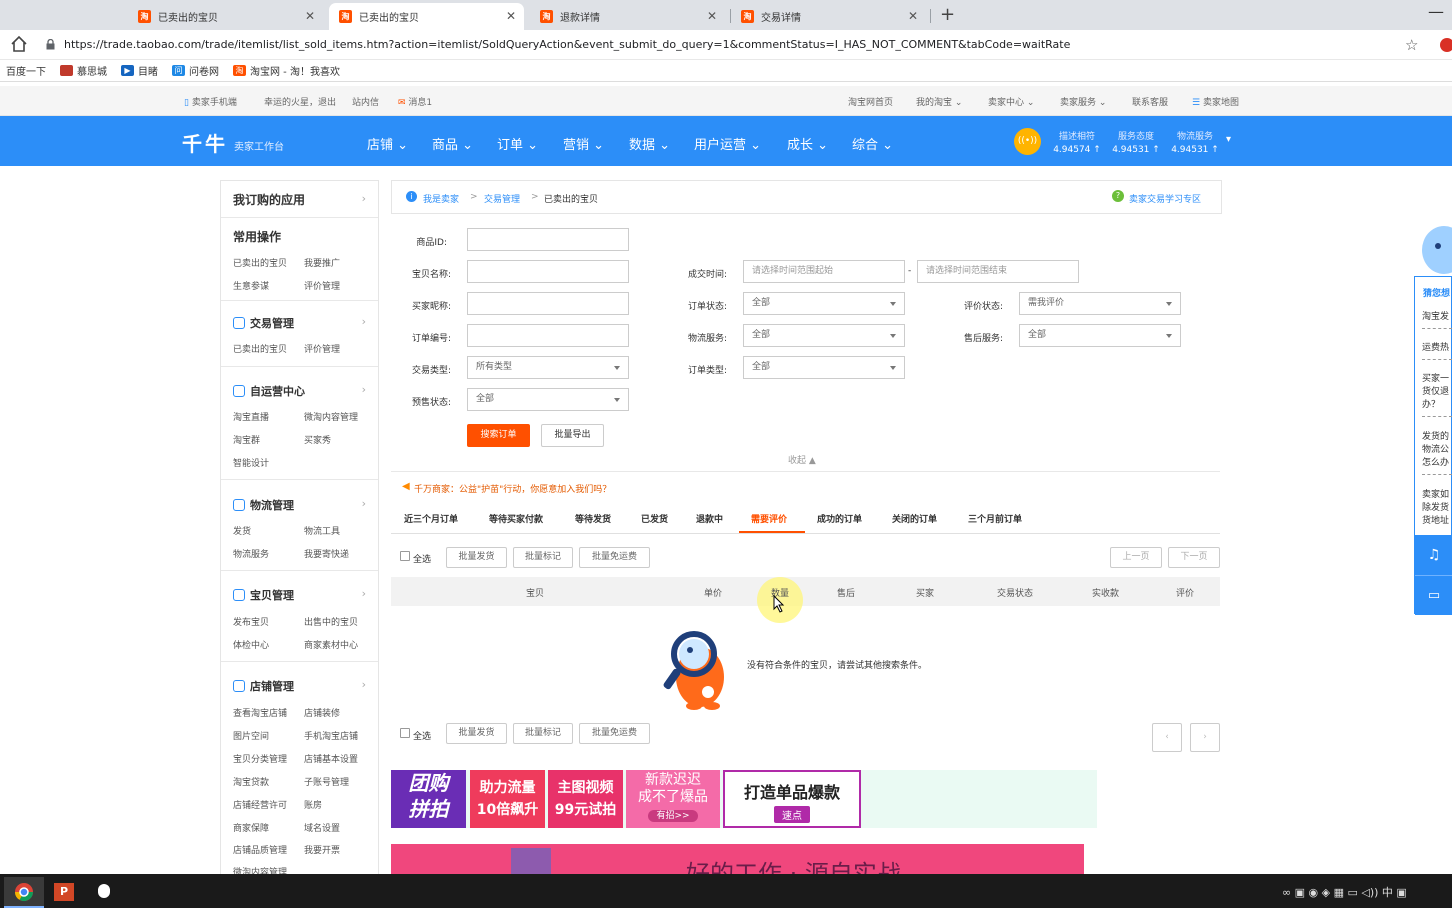  I want to click on breadcrumb-link: 我是卖家, so click(441, 198).